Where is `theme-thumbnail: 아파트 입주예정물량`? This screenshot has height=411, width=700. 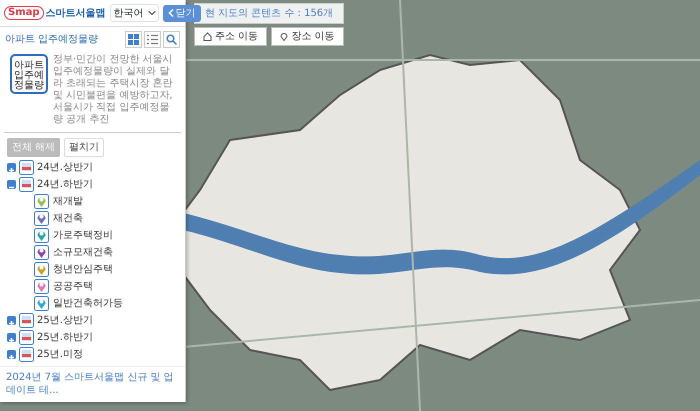
theme-thumbnail: 아파트 입주예정물량 is located at coordinates (29, 74).